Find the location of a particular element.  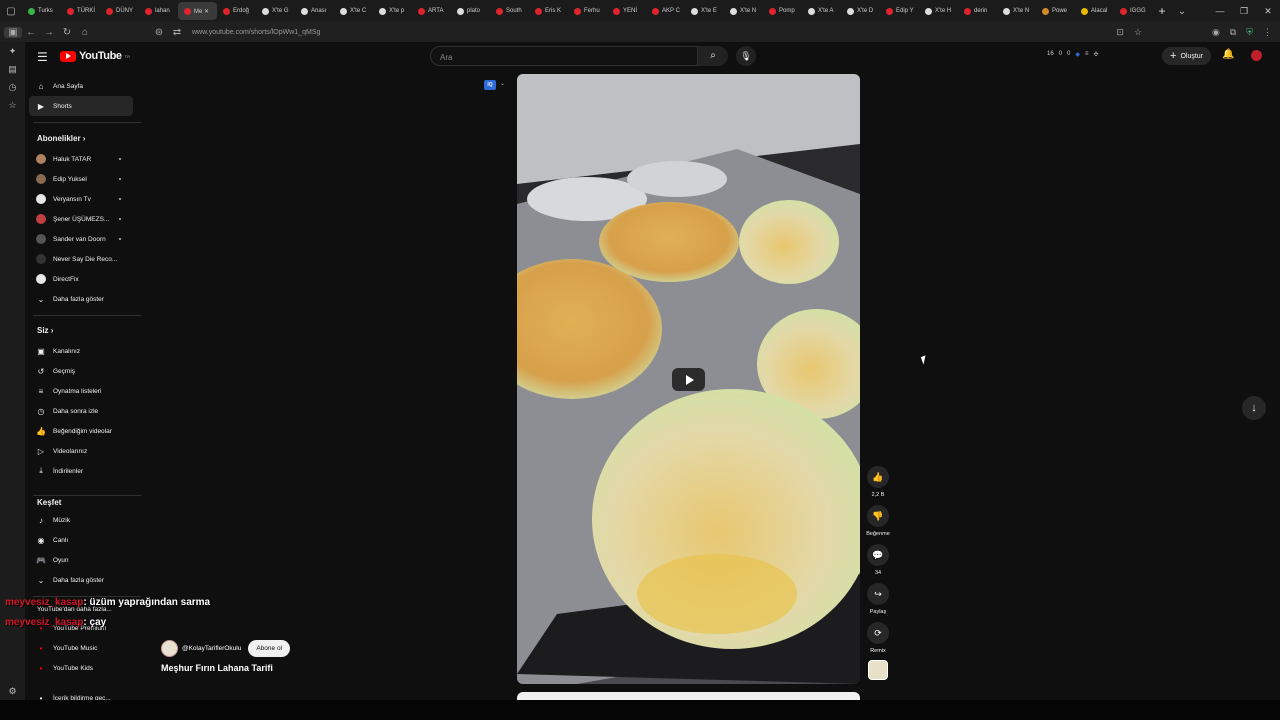

browser-tab: X'te H is located at coordinates (938, 11).